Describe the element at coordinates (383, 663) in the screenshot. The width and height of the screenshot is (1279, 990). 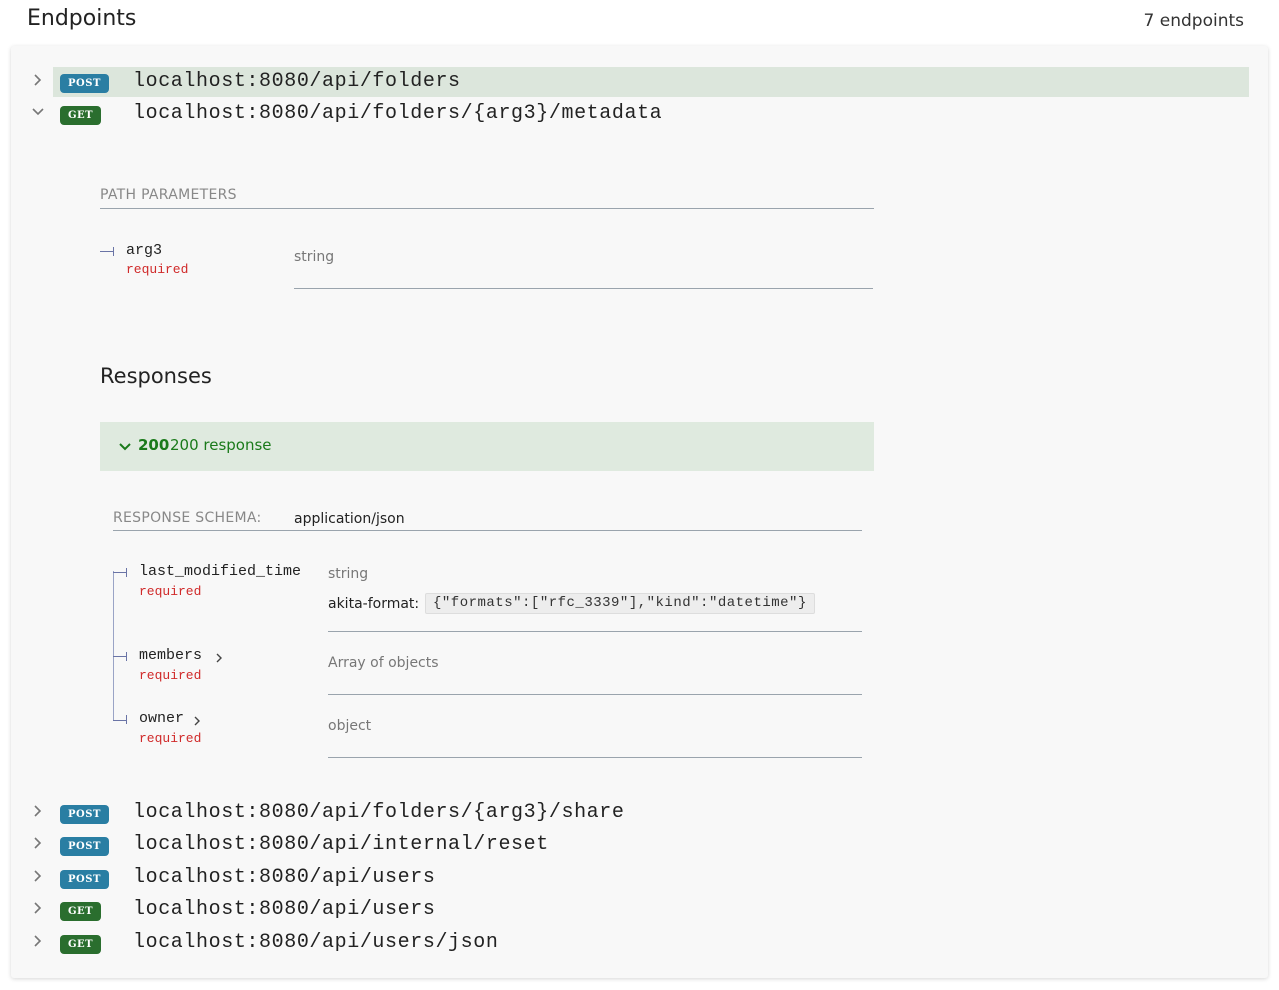
I see `field-type: Array of objects` at that location.